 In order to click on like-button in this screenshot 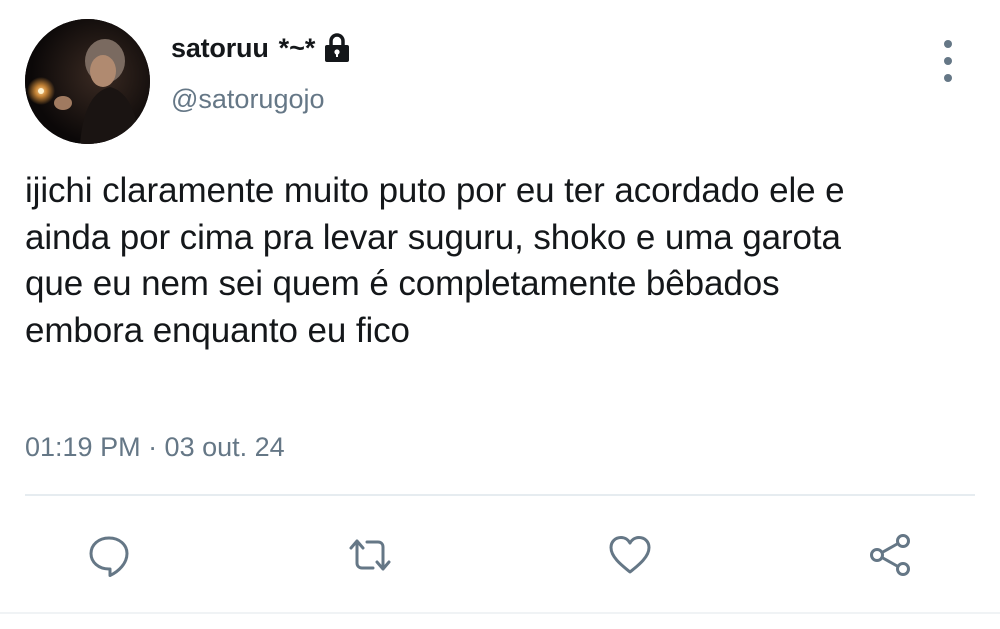, I will do `click(630, 555)`.